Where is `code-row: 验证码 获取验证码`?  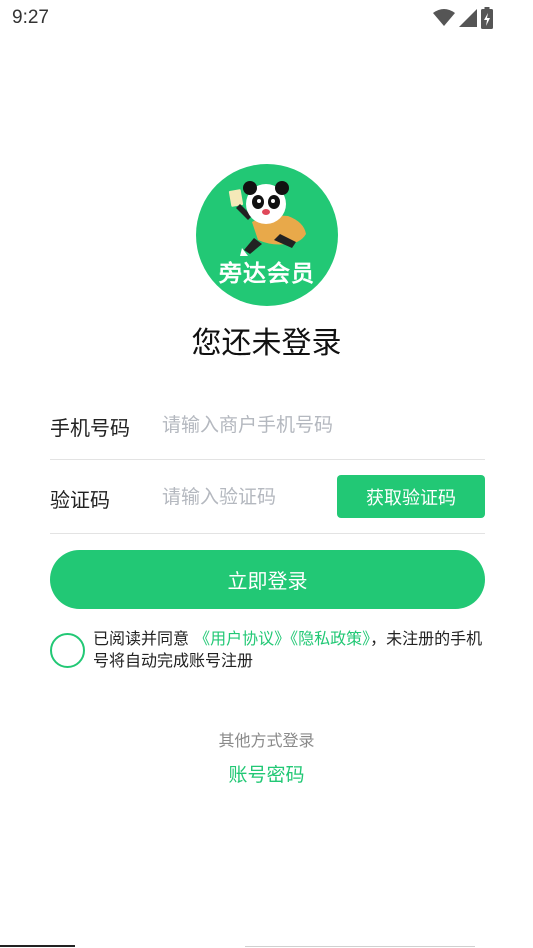
code-row: 验证码 获取验证码 is located at coordinates (267, 497).